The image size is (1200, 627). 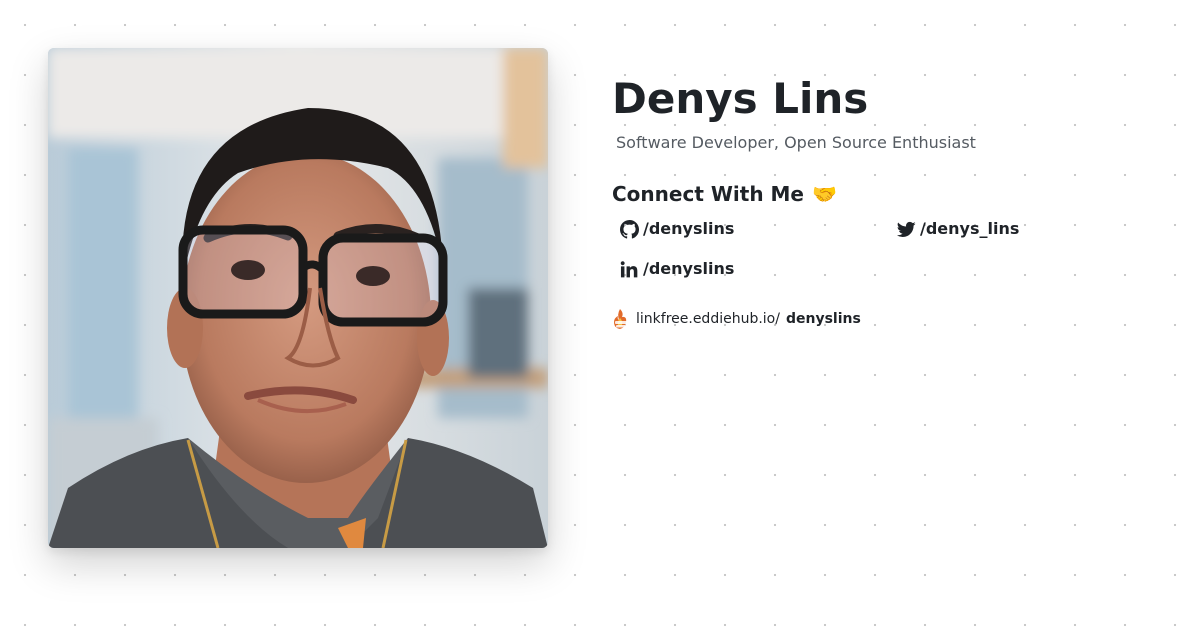 I want to click on profile-name: Denys Lins, so click(x=740, y=98).